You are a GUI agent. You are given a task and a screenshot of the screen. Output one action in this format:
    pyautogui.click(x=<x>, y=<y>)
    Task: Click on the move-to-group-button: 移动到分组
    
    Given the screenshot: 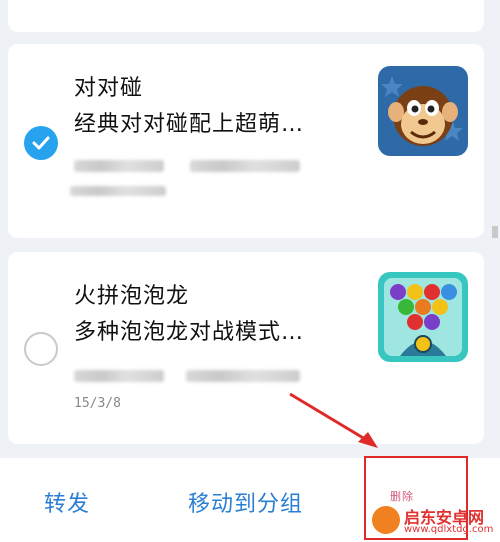 What is the action you would take?
    pyautogui.click(x=245, y=502)
    